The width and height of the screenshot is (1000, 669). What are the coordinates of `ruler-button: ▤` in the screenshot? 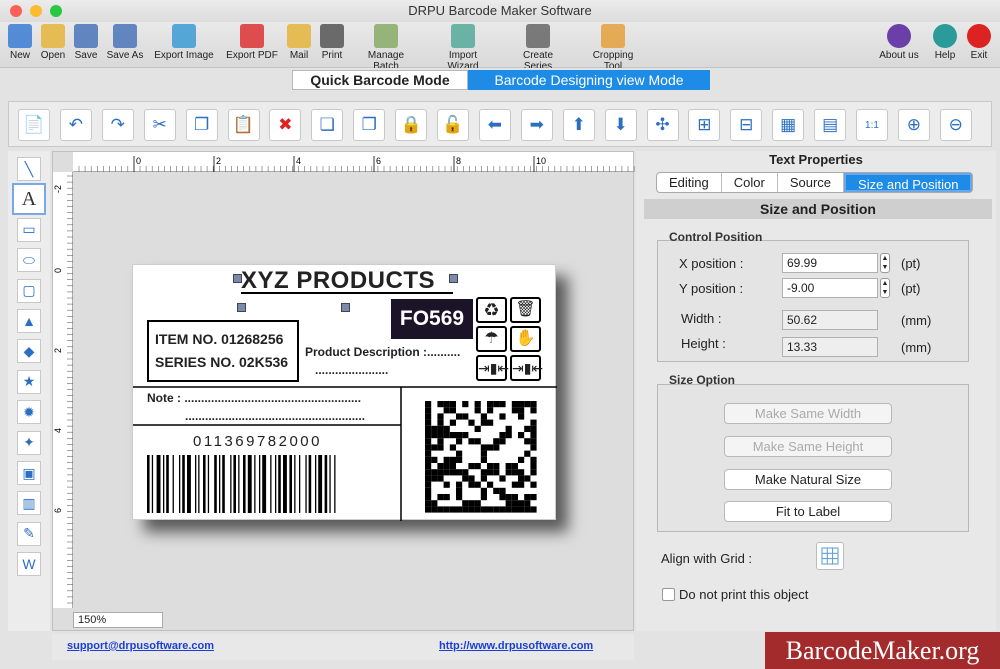 It's located at (830, 125).